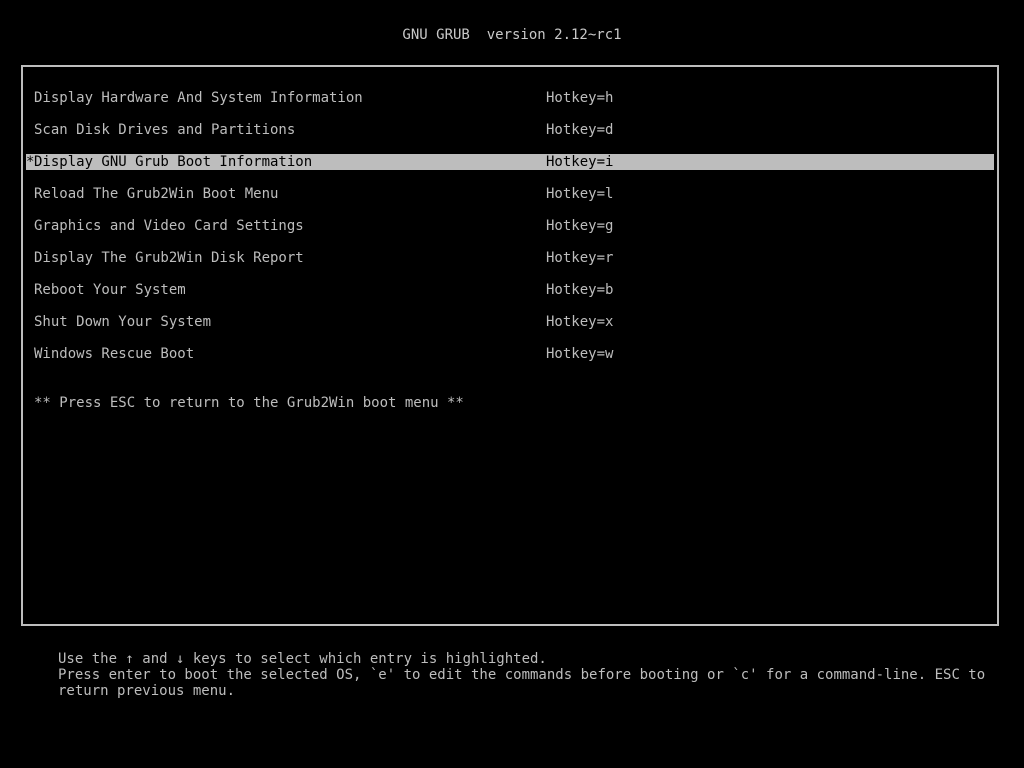  Describe the element at coordinates (30, 162) in the screenshot. I see `selection-marker: *` at that location.